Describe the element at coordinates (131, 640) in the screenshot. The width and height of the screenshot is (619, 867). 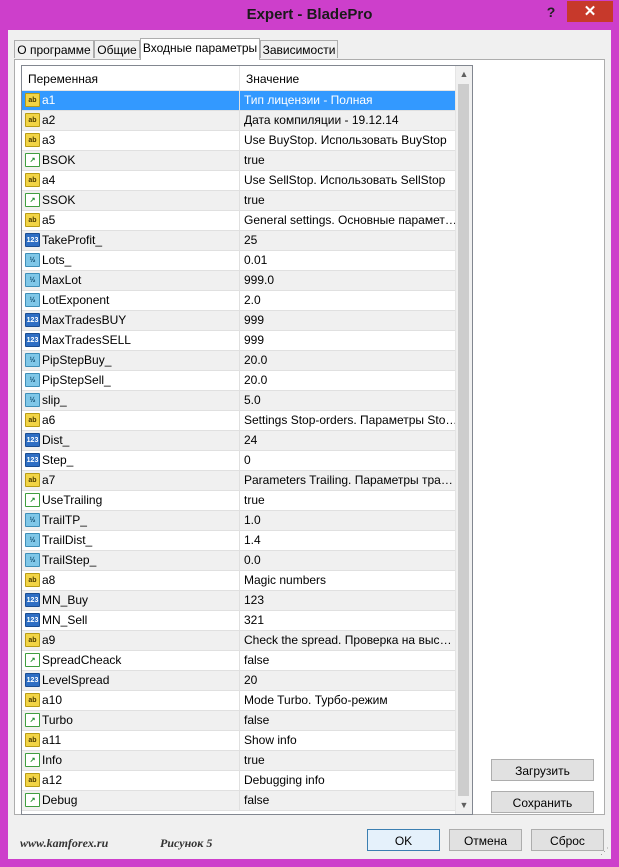
I see `variable-cell: ab a9` at that location.